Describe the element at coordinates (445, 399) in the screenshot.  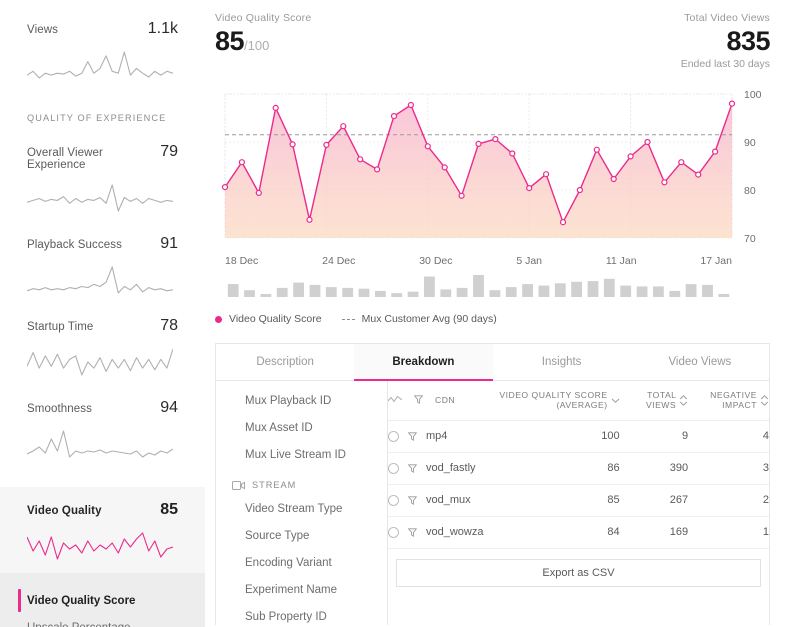
I see `column-header-label: CDN` at that location.